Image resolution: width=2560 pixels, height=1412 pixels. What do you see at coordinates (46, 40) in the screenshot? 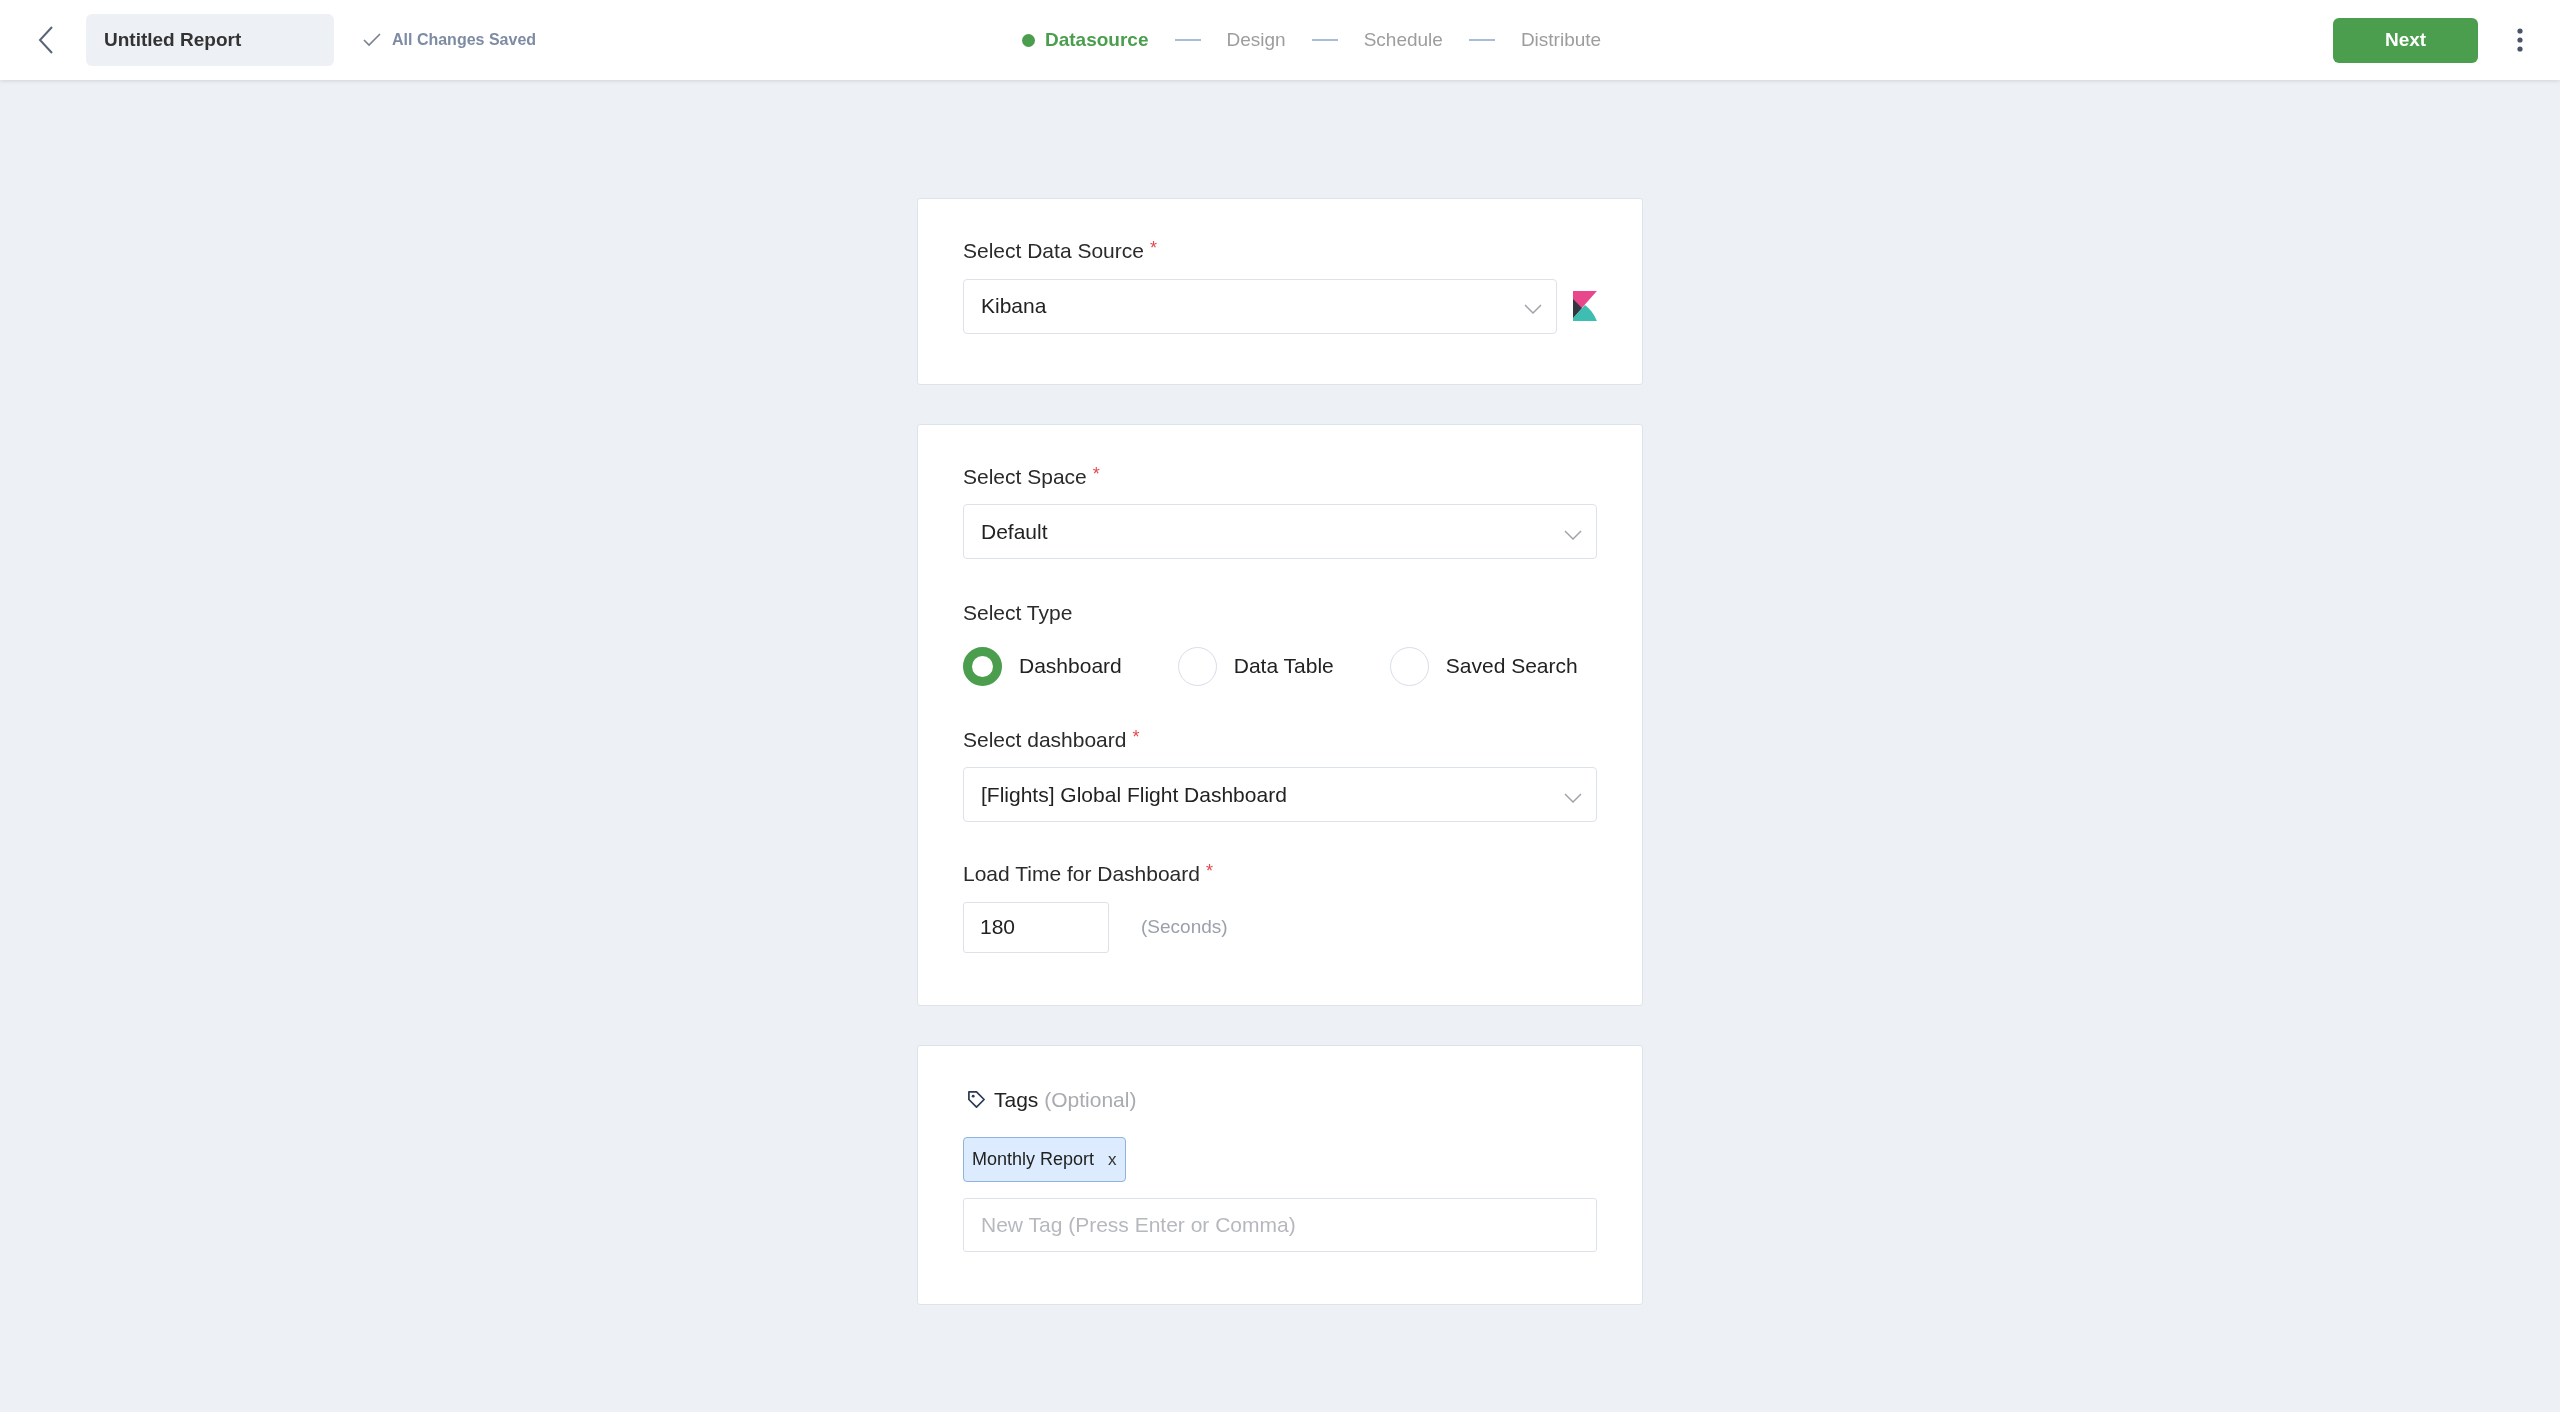
I see `back-icon` at bounding box center [46, 40].